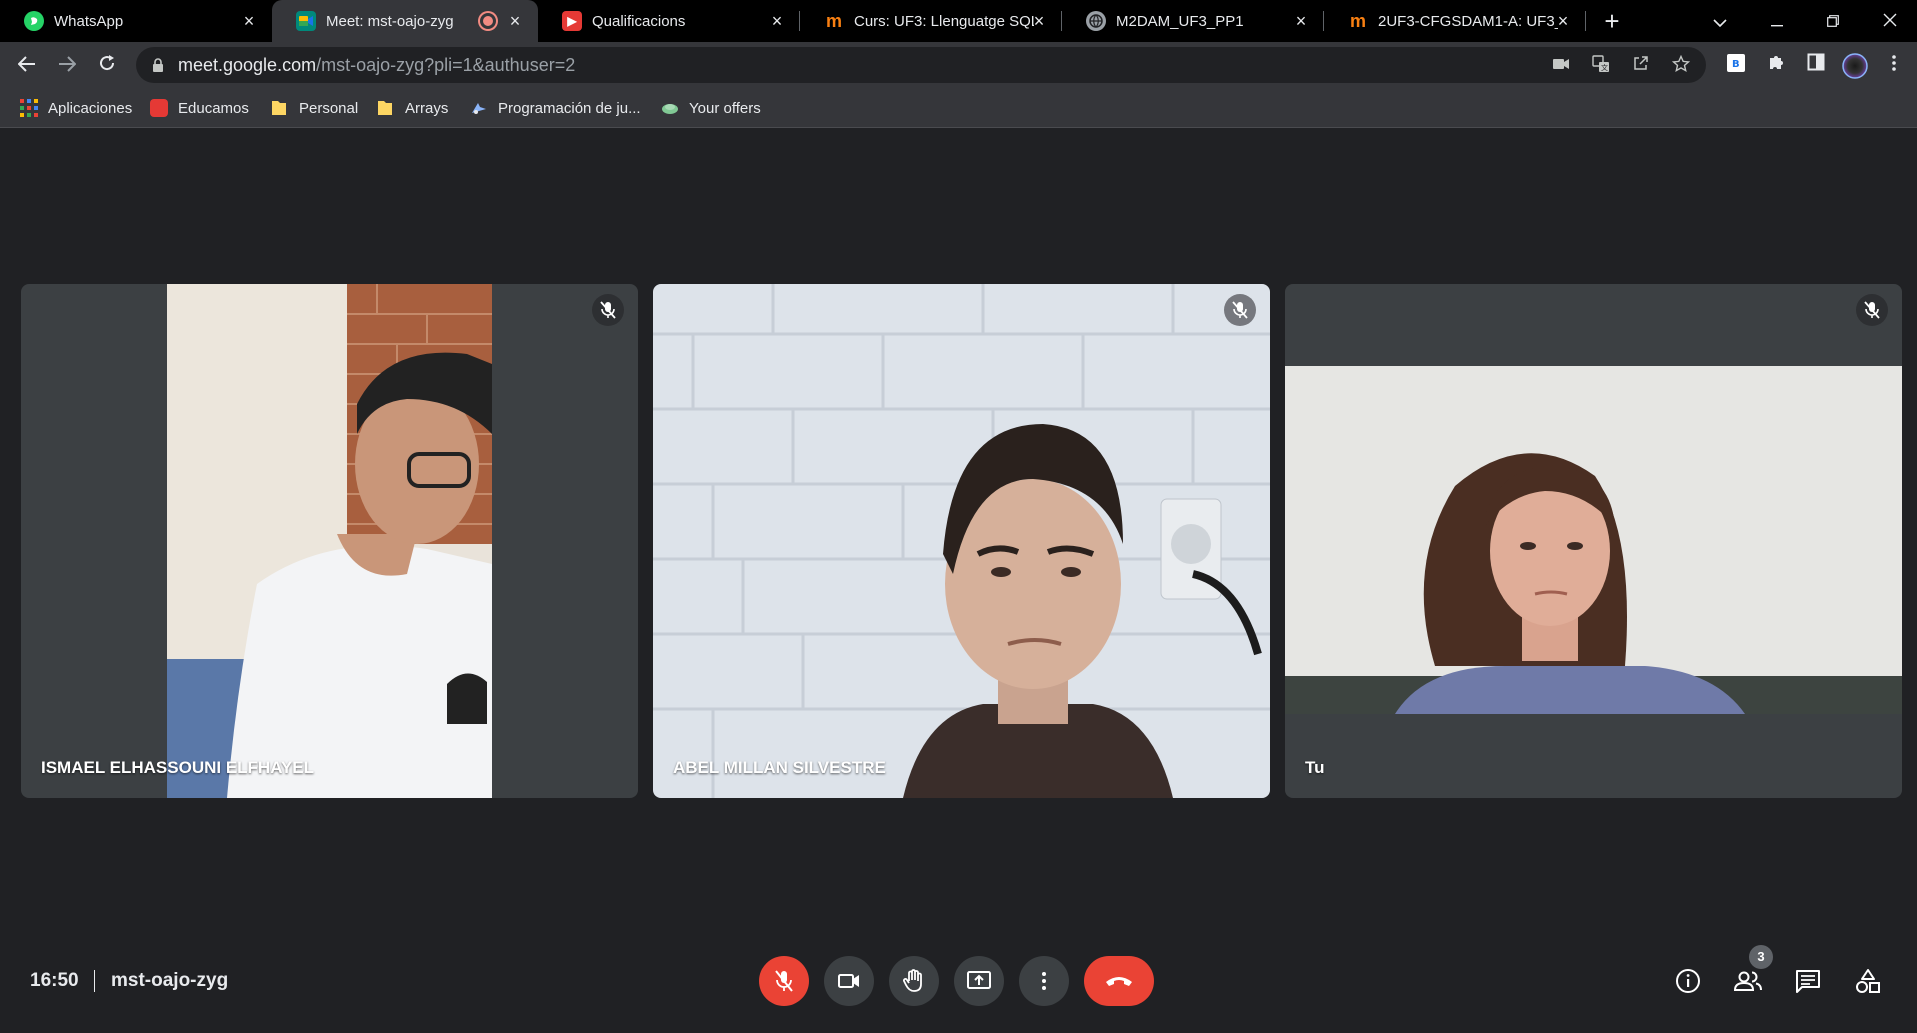  Describe the element at coordinates (170, 980) in the screenshot. I see `meeting-code: mst-oajo-zyg` at that location.